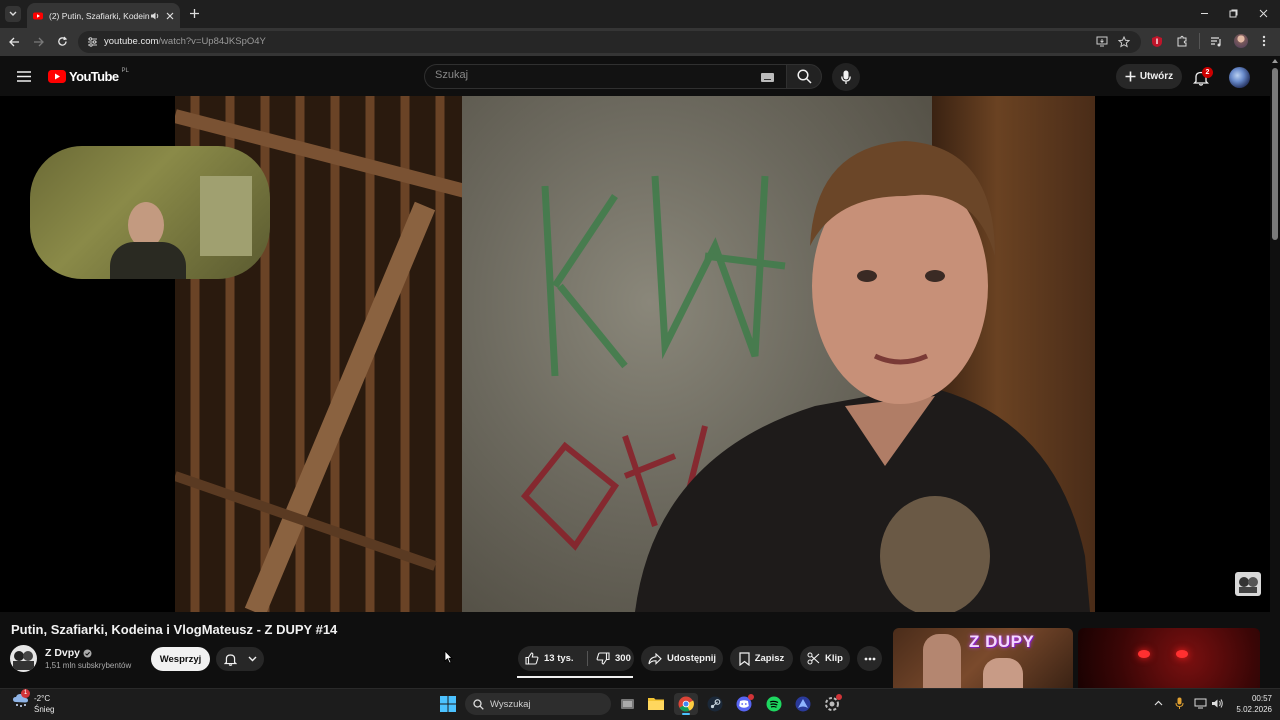 This screenshot has height=720, width=1280. I want to click on dislike-count: 300, so click(623, 658).